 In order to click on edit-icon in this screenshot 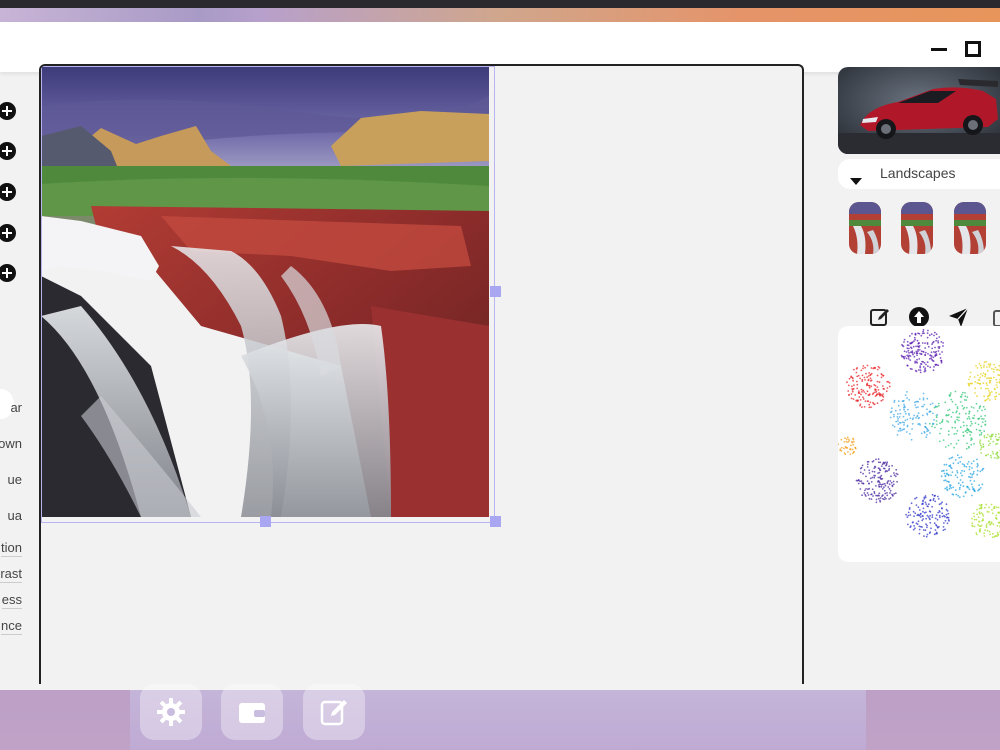, I will do `click(880, 317)`.